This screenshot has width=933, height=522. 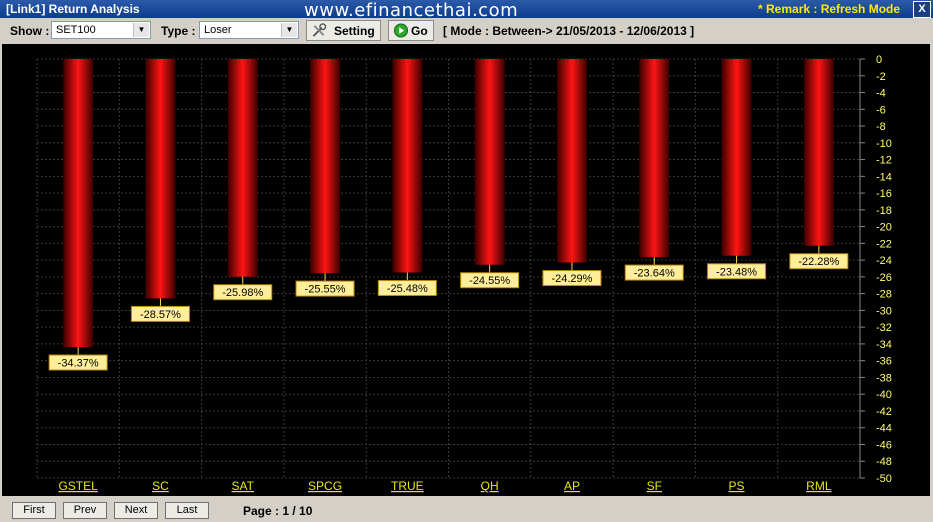 I want to click on tools-icon, so click(x=319, y=30).